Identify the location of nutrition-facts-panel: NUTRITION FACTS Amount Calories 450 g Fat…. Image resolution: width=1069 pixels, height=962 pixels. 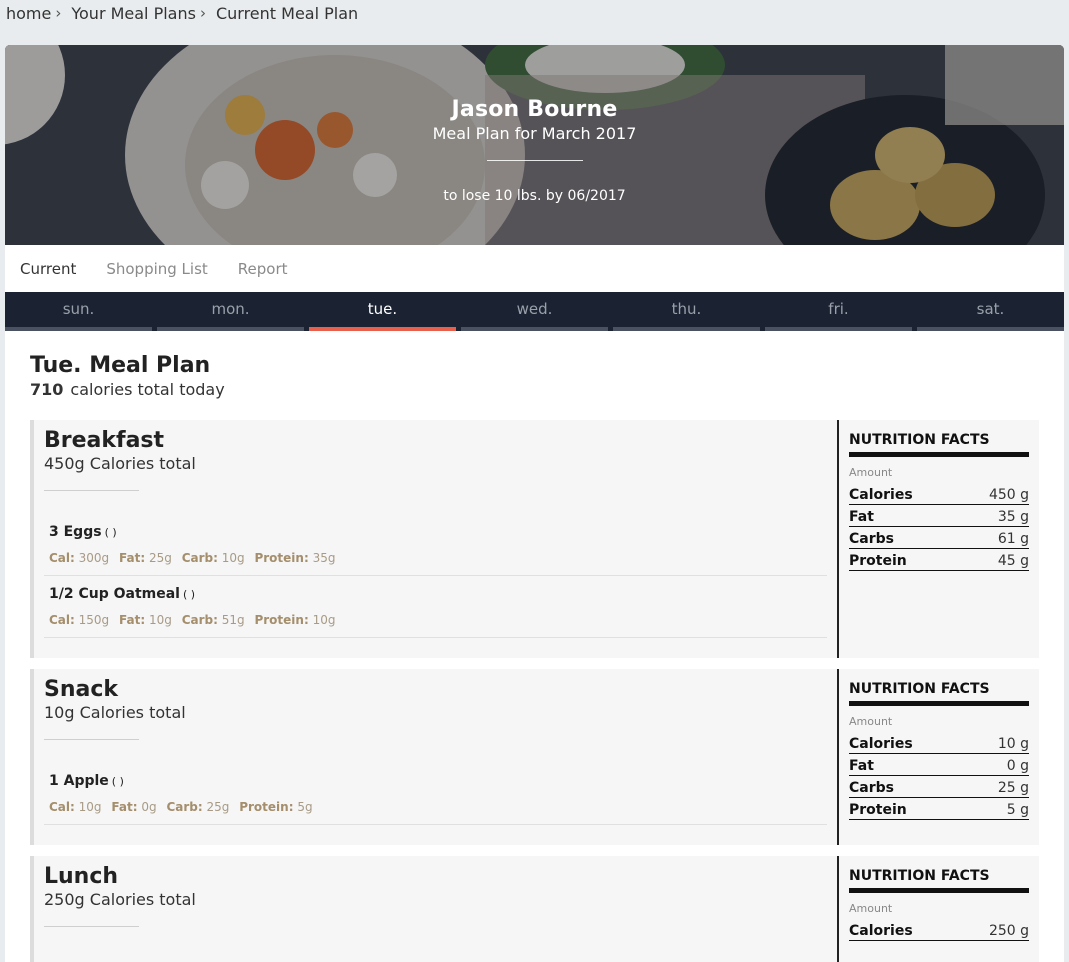
(939, 539).